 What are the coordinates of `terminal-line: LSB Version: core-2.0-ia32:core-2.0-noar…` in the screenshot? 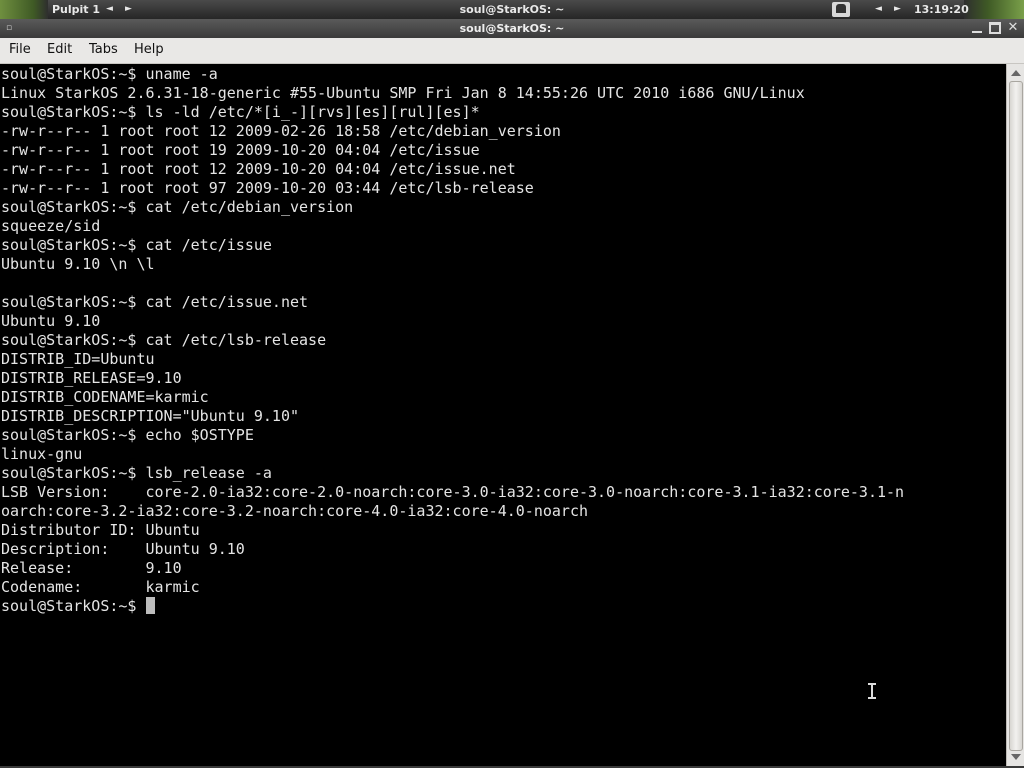 It's located at (453, 492).